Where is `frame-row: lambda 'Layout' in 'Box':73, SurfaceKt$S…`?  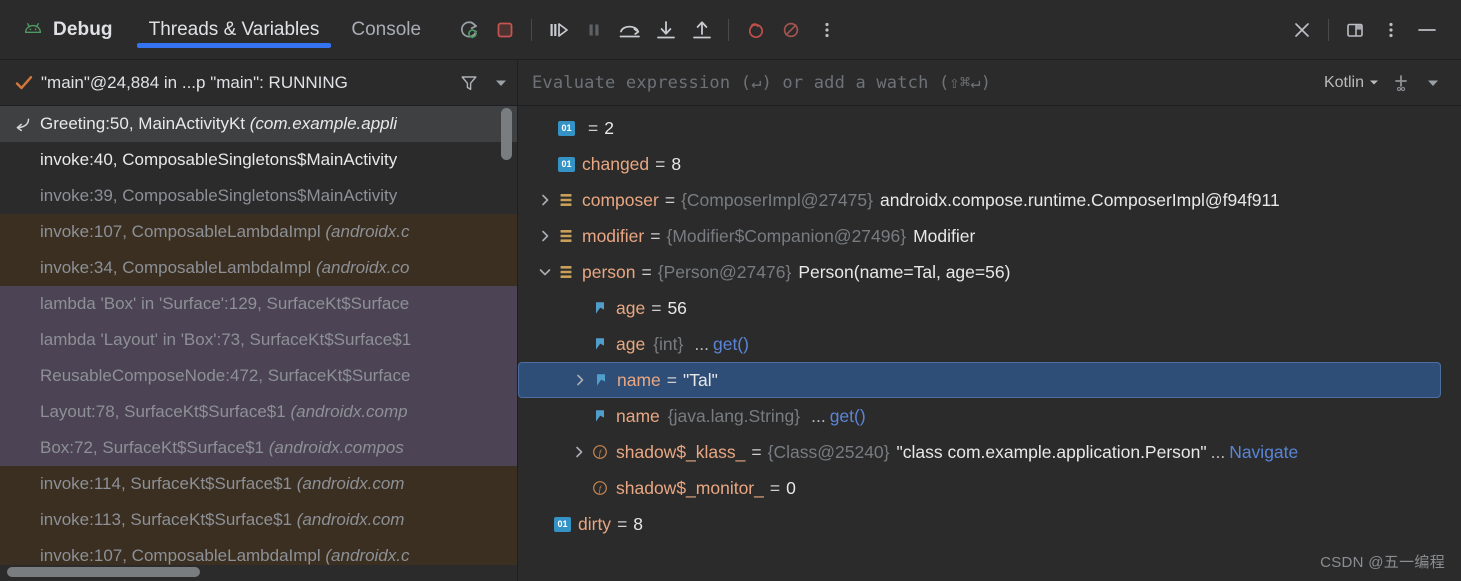
frame-row: lambda 'Layout' in 'Box':73, SurfaceKt$S… is located at coordinates (258, 340).